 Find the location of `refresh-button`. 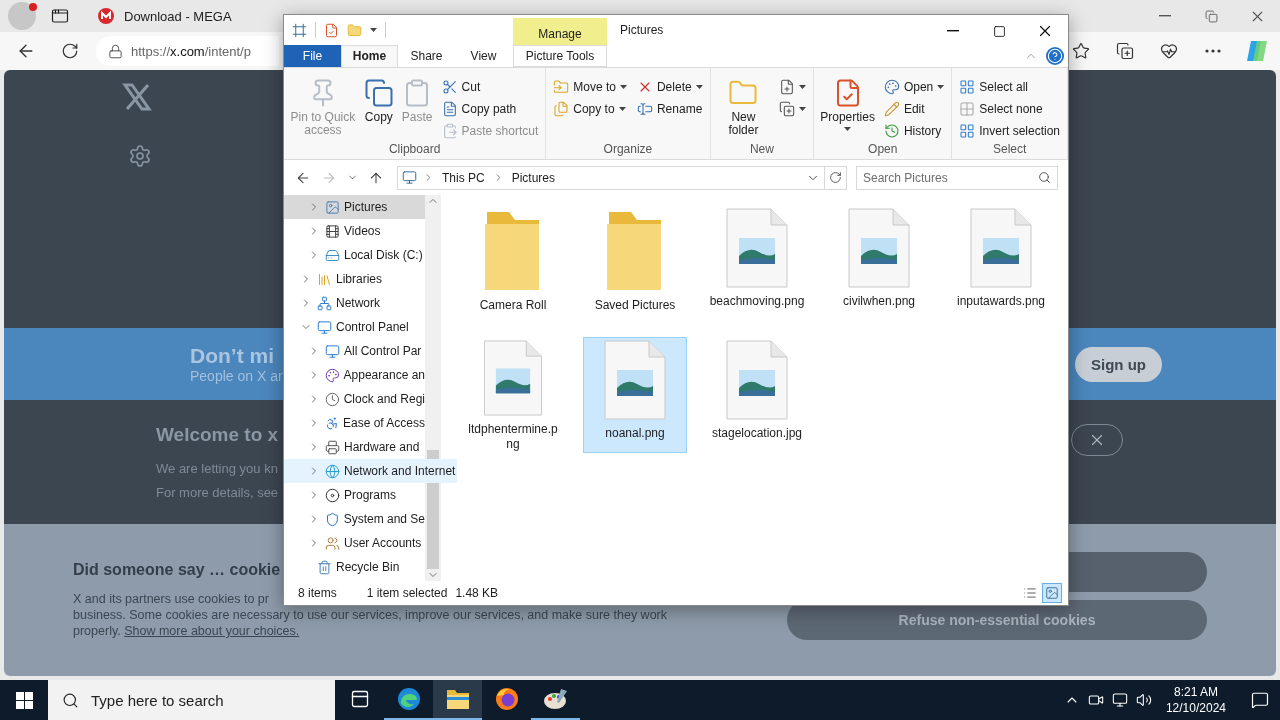

refresh-button is located at coordinates (836, 177).